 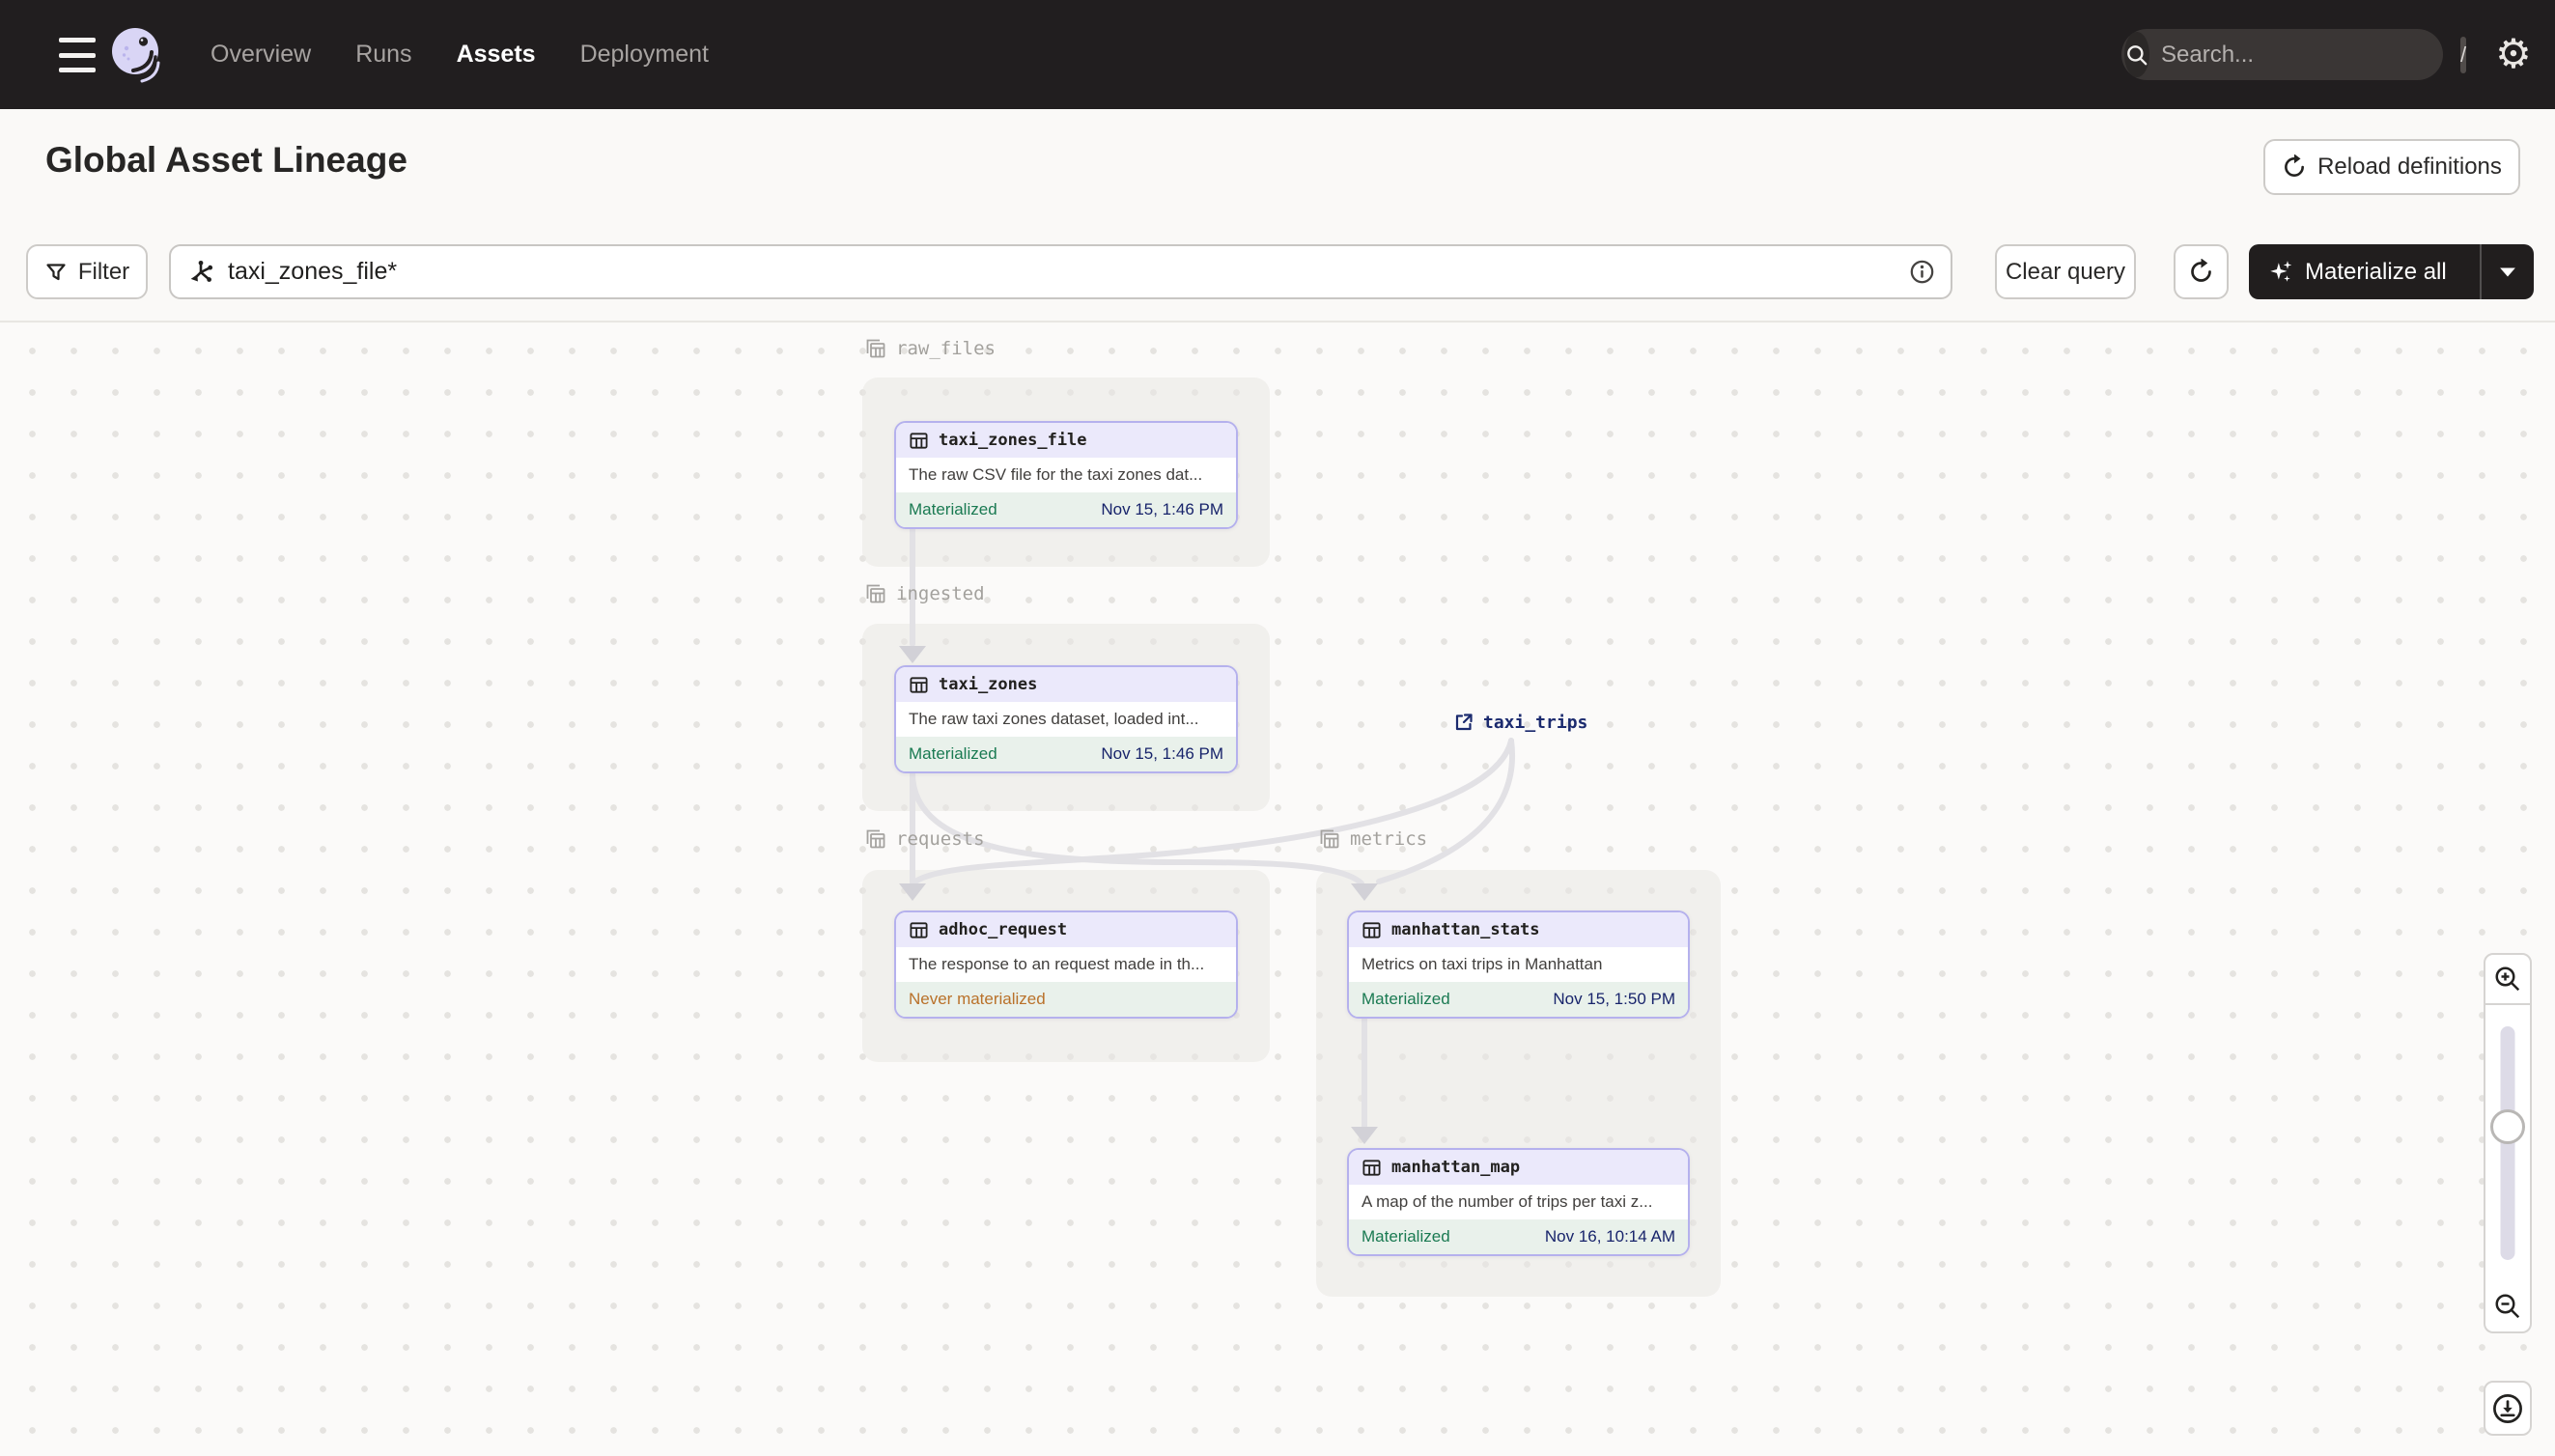 What do you see at coordinates (2463, 55) in the screenshot?
I see `search-shortcut-badge: /` at bounding box center [2463, 55].